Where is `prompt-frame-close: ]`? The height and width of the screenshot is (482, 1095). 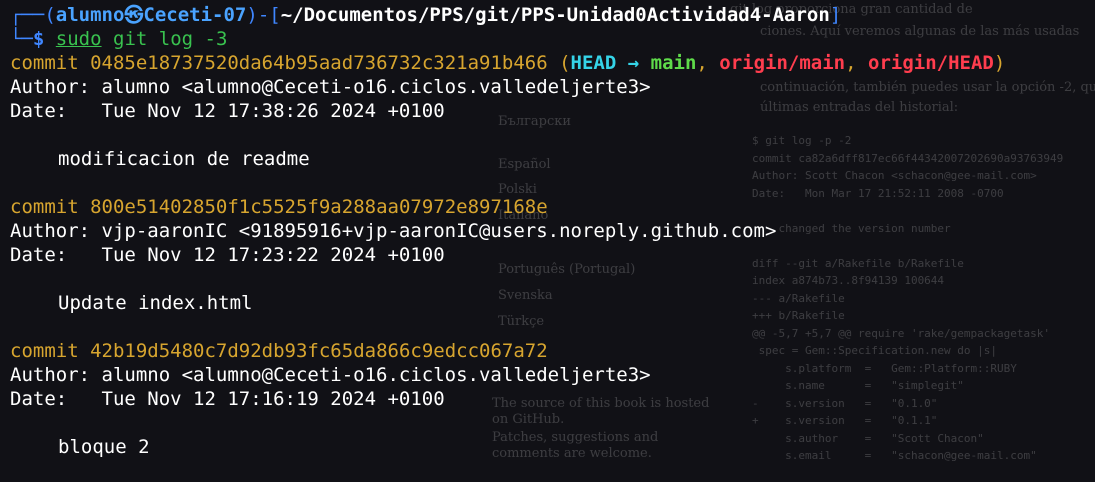
prompt-frame-close: ] is located at coordinates (835, 15).